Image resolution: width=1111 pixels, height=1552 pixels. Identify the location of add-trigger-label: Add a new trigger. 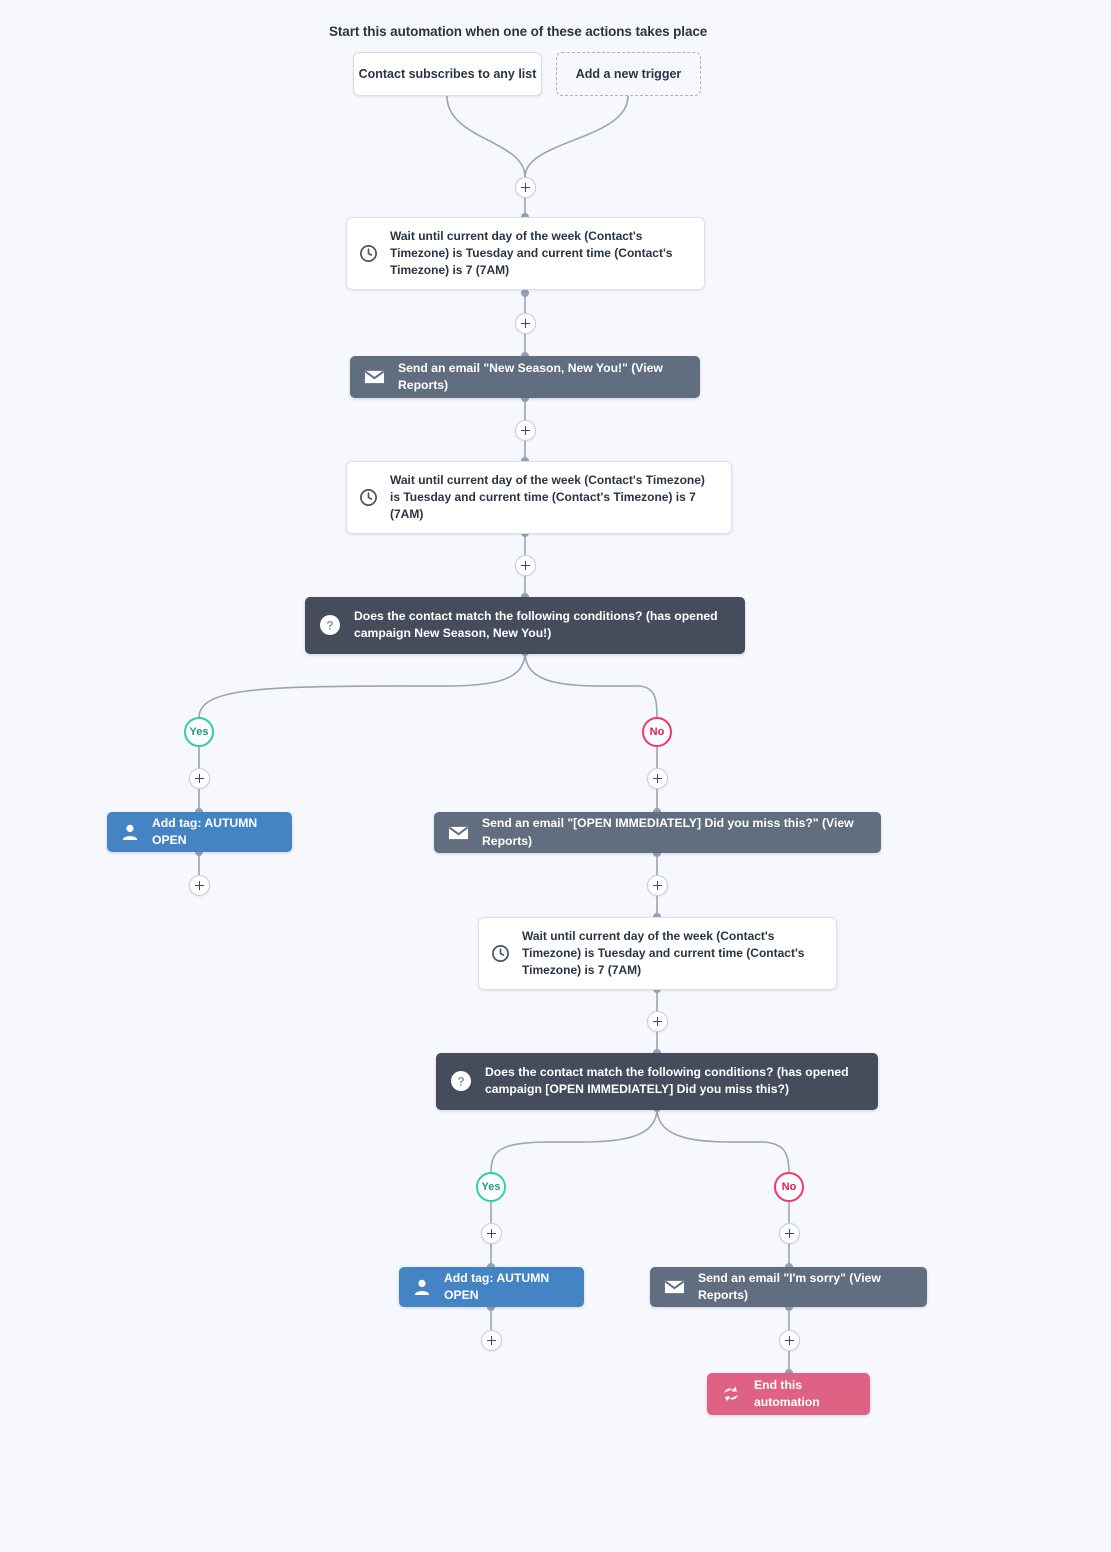
(628, 74).